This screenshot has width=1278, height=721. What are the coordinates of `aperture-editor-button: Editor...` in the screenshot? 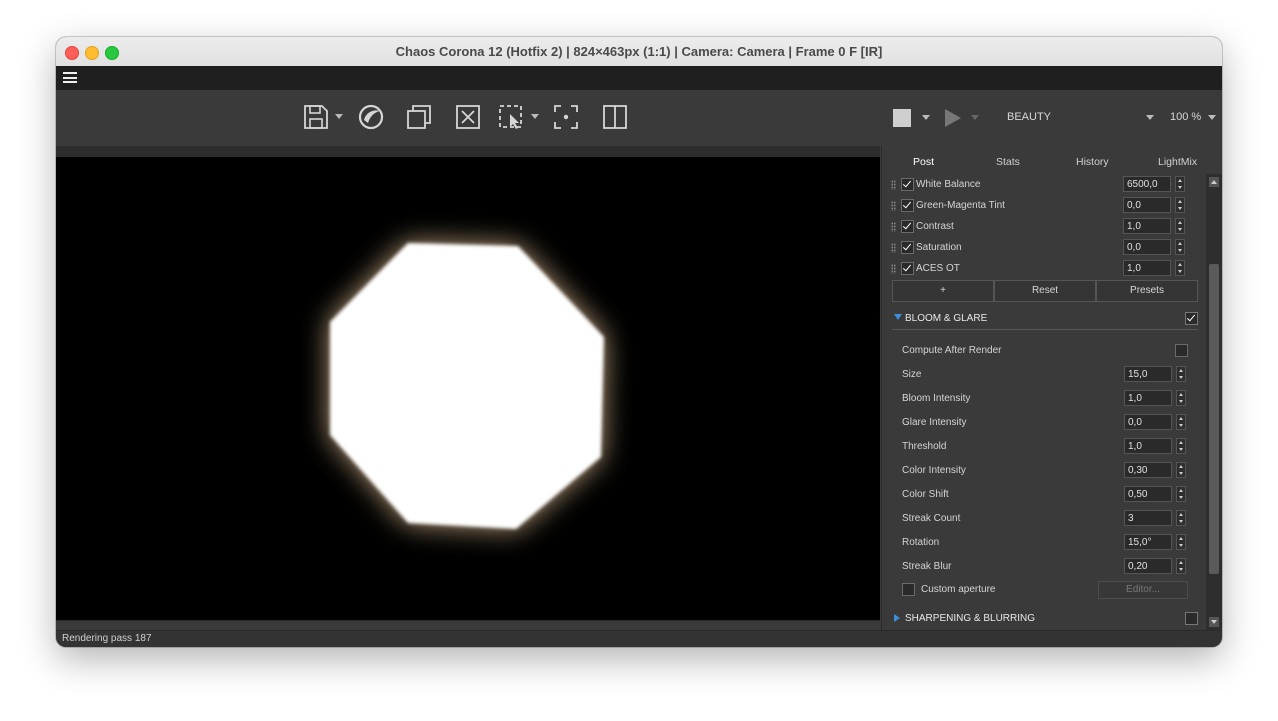 It's located at (1143, 590).